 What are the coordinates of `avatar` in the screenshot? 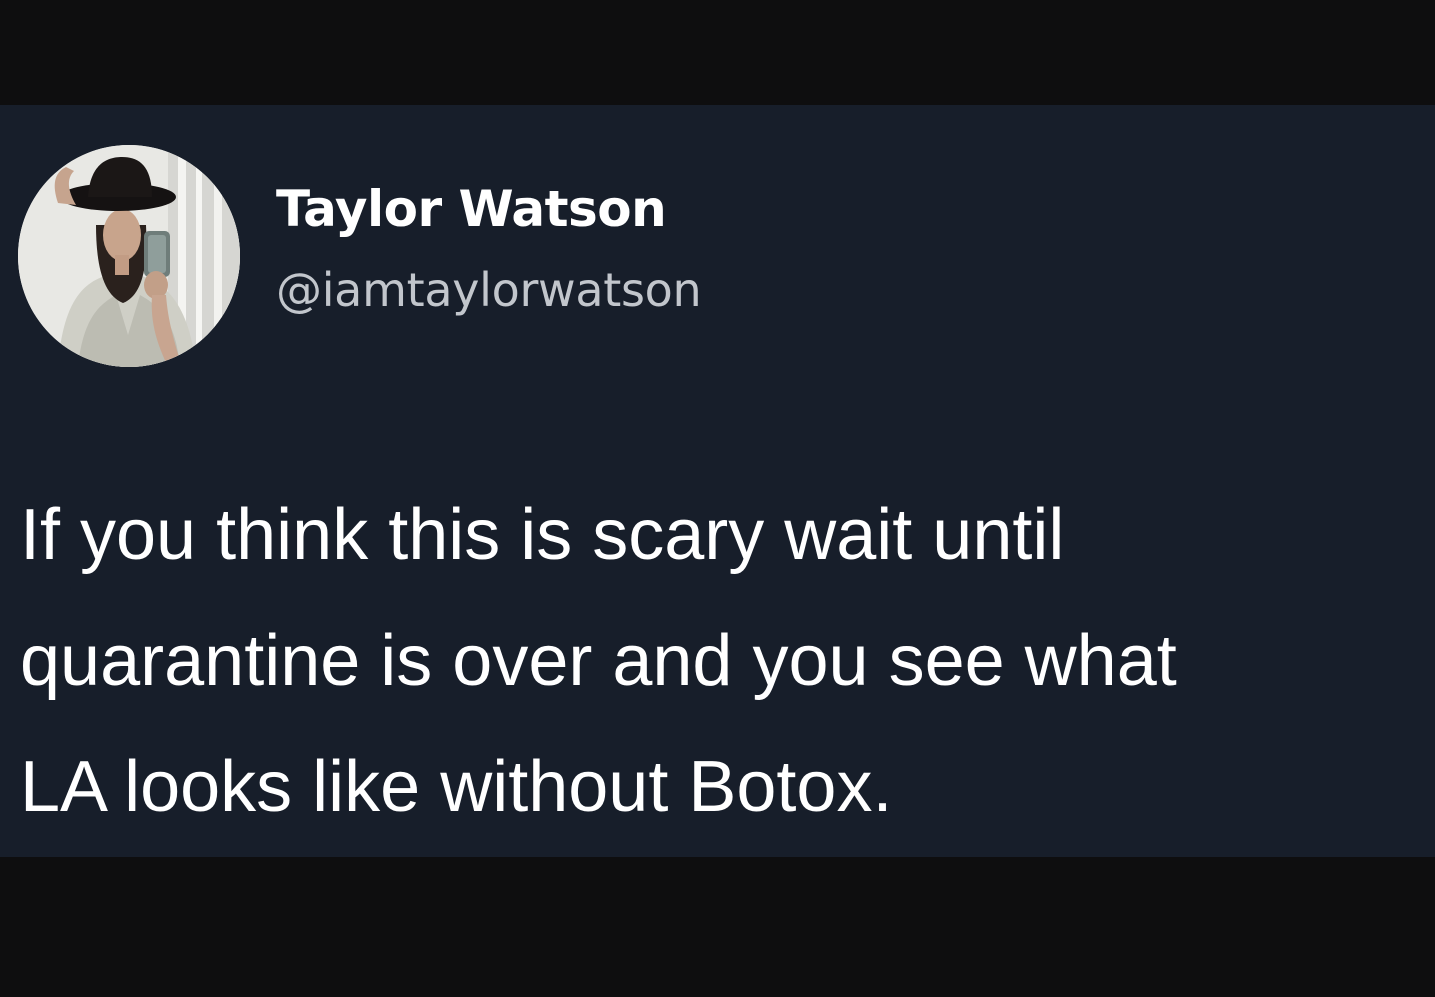 It's located at (129, 256).